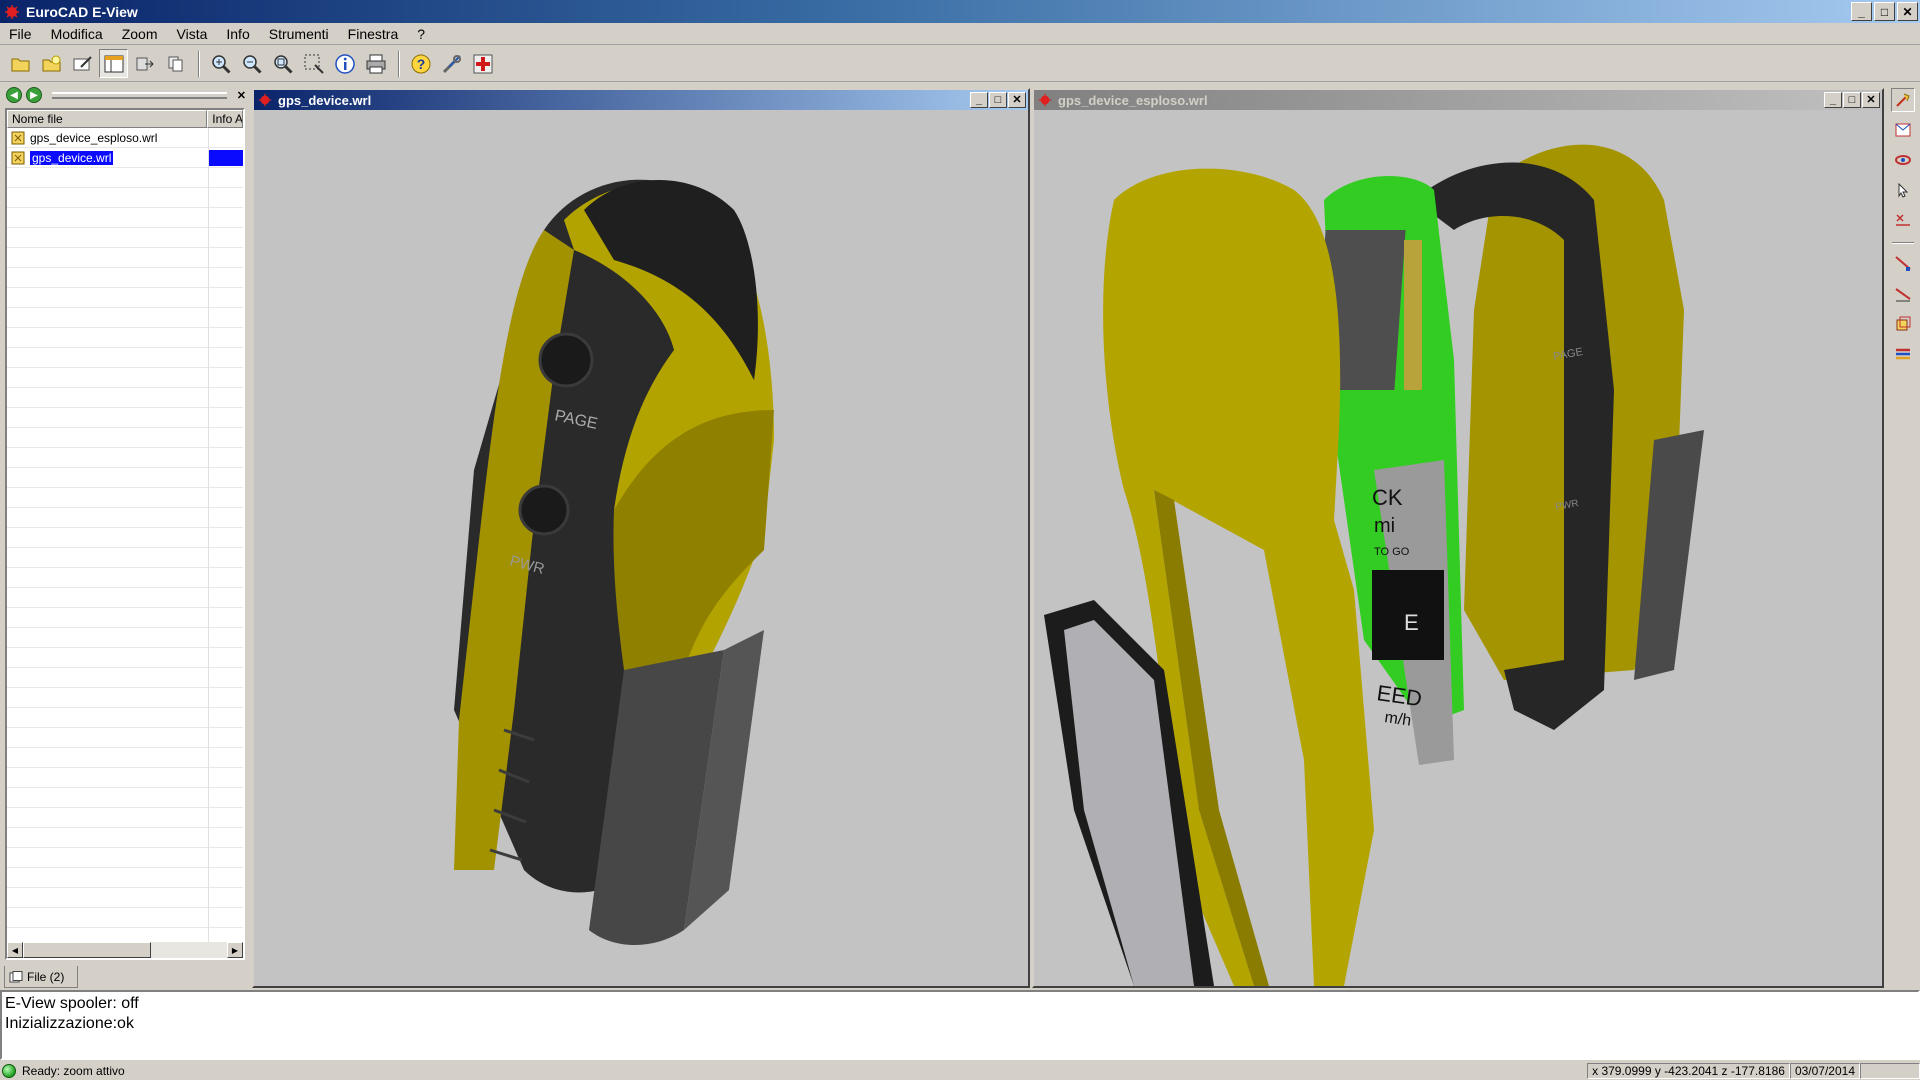 Image resolution: width=1920 pixels, height=1080 pixels. What do you see at coordinates (482, 63) in the screenshot?
I see `add-button` at bounding box center [482, 63].